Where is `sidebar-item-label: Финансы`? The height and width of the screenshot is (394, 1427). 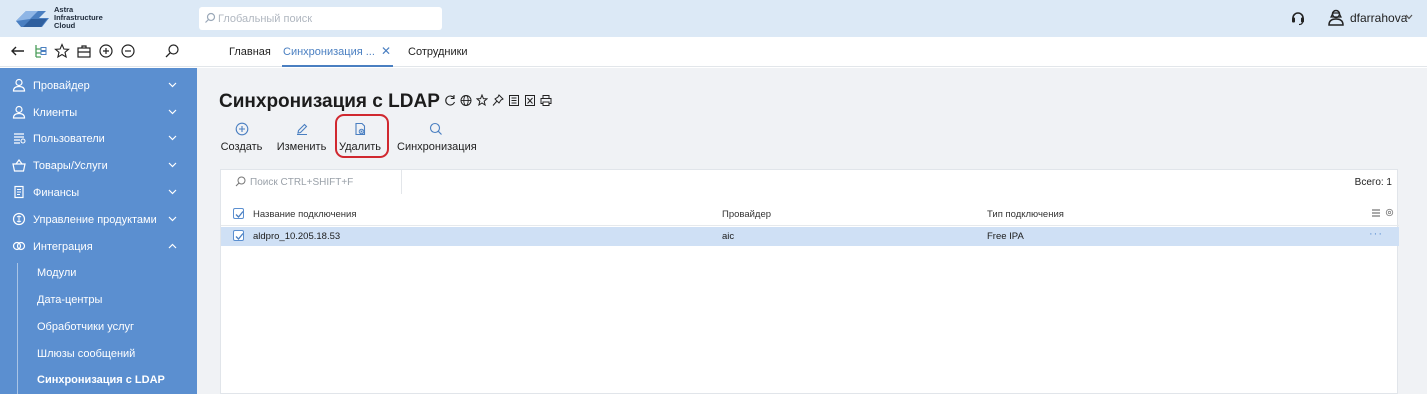 sidebar-item-label: Финансы is located at coordinates (56, 193).